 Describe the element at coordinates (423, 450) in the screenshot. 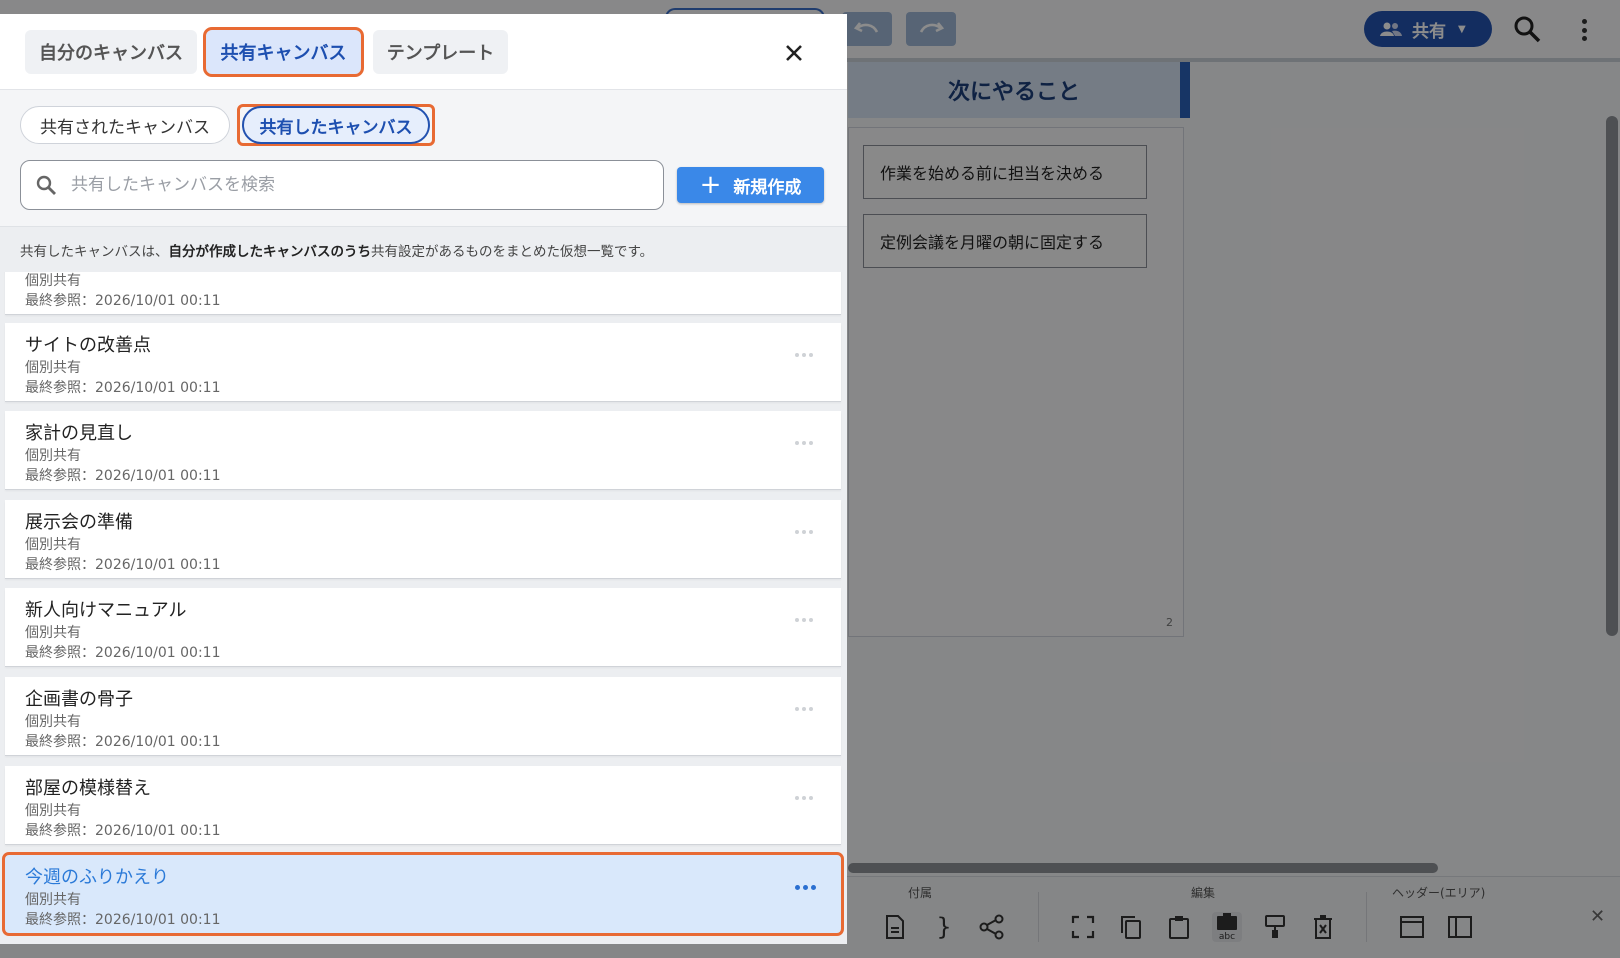

I see `list-item: 家計の見直し 個別共有 最終参照：2026/10/01 00:11` at that location.